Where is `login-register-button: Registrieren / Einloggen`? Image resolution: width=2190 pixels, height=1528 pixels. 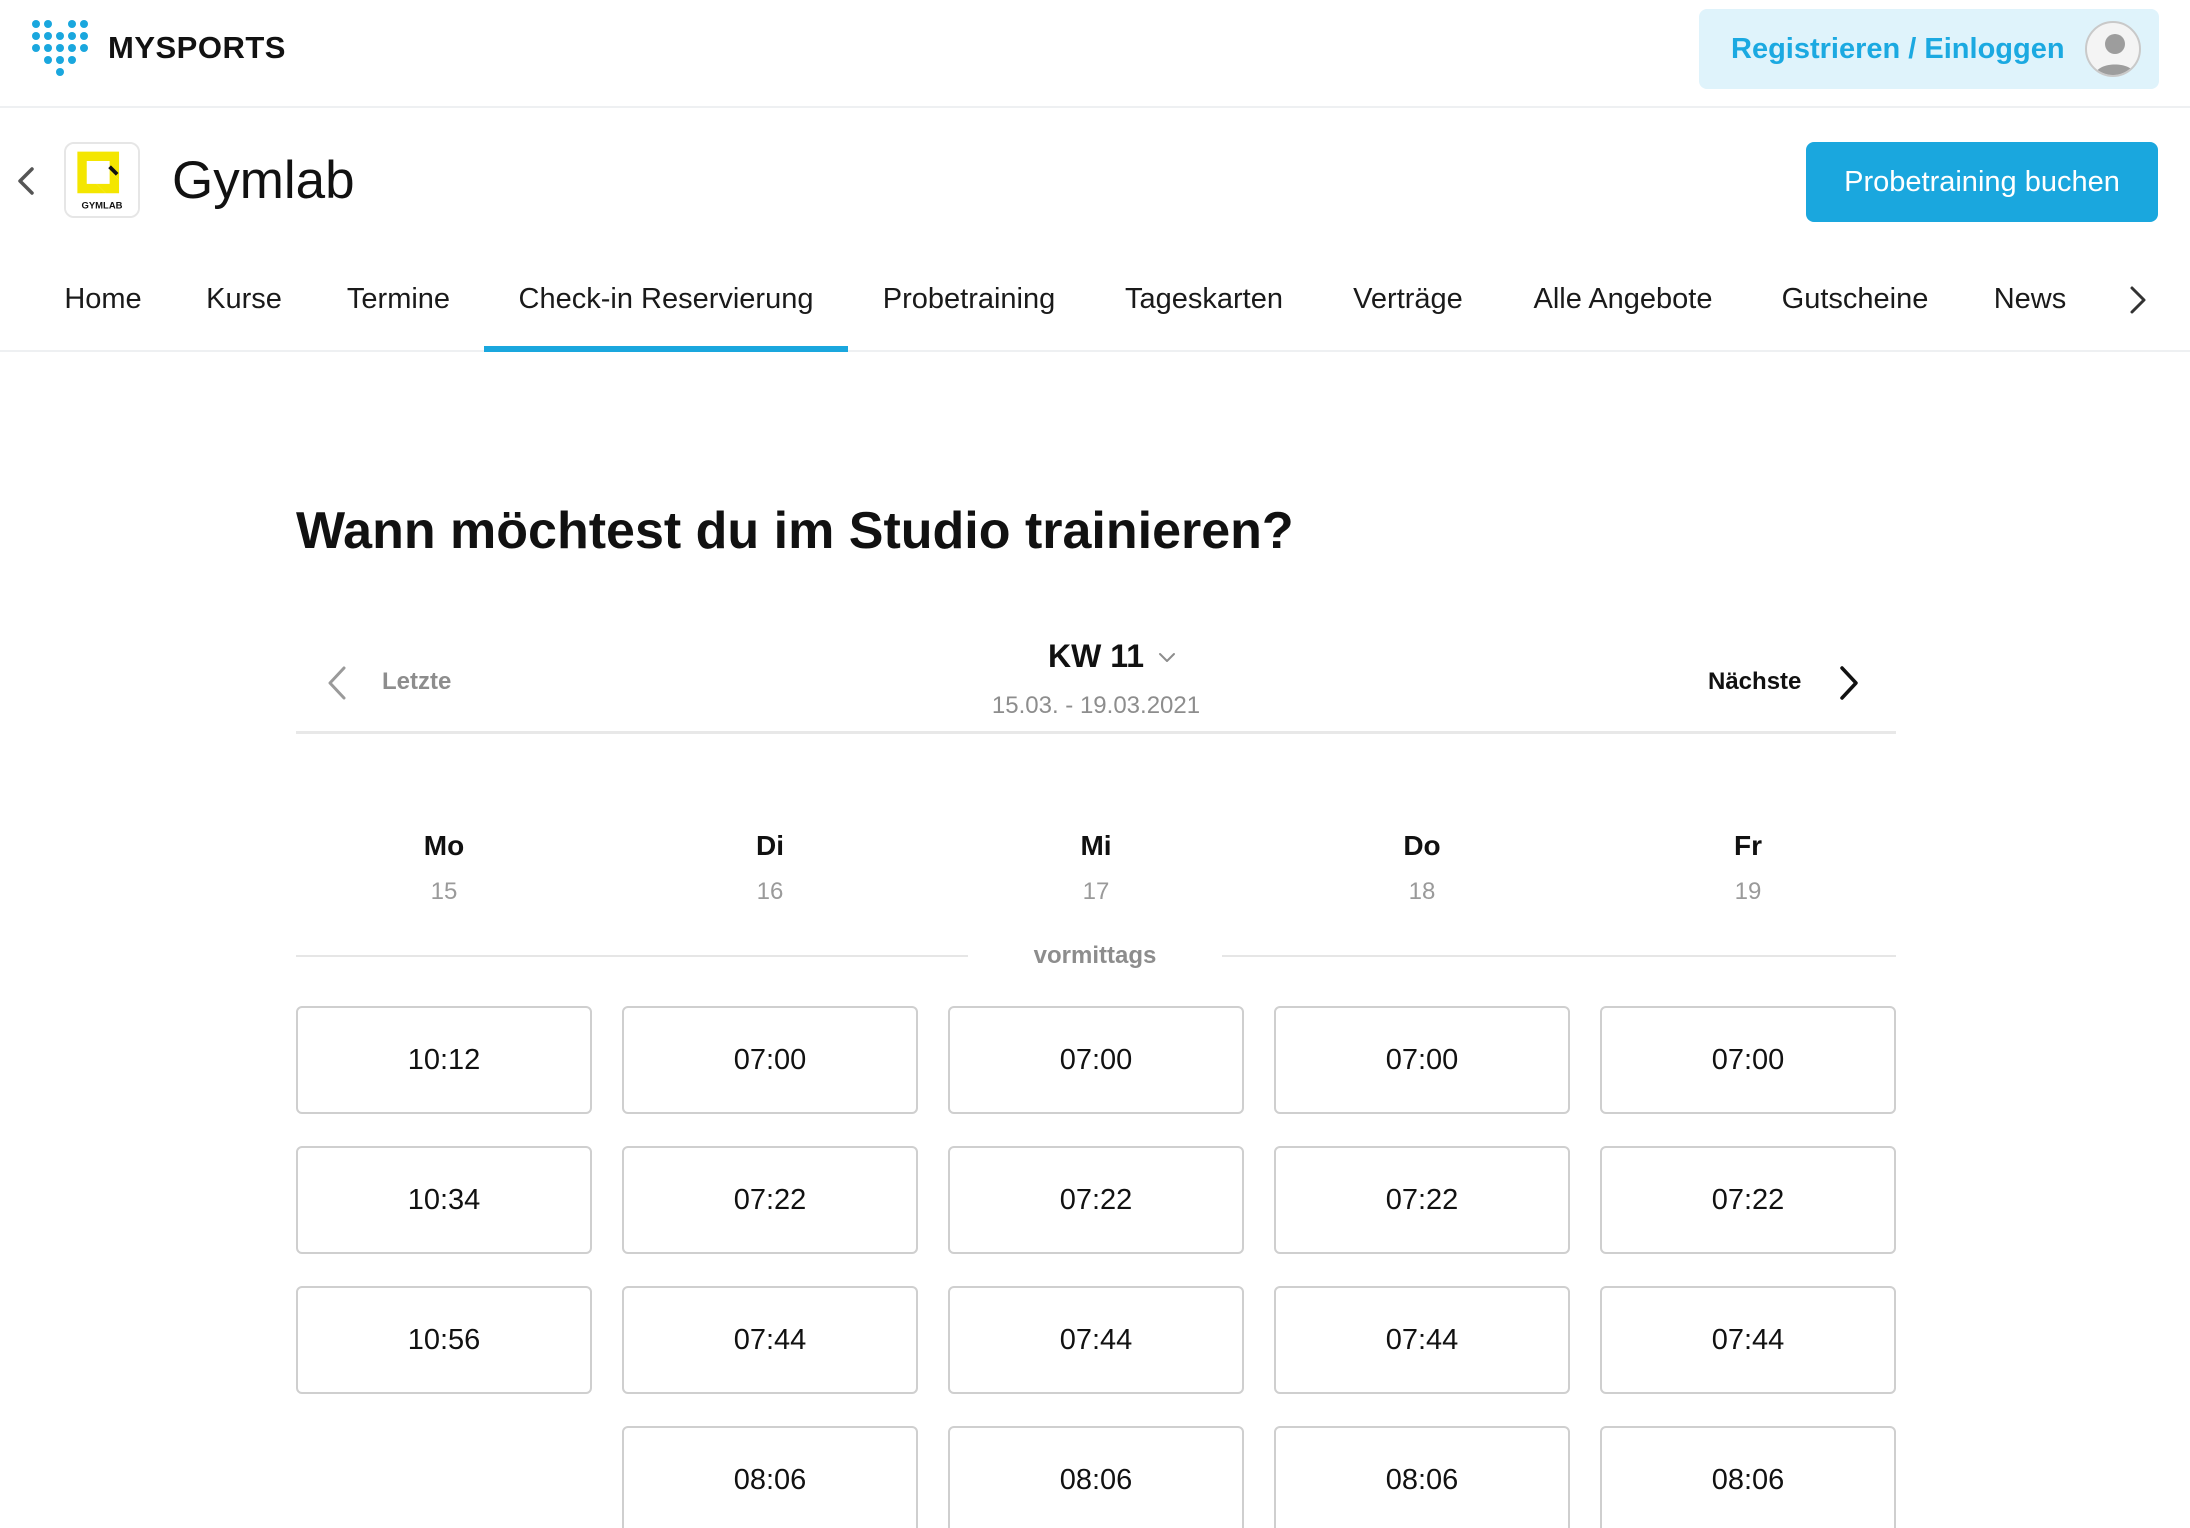 login-register-button: Registrieren / Einloggen is located at coordinates (1929, 49).